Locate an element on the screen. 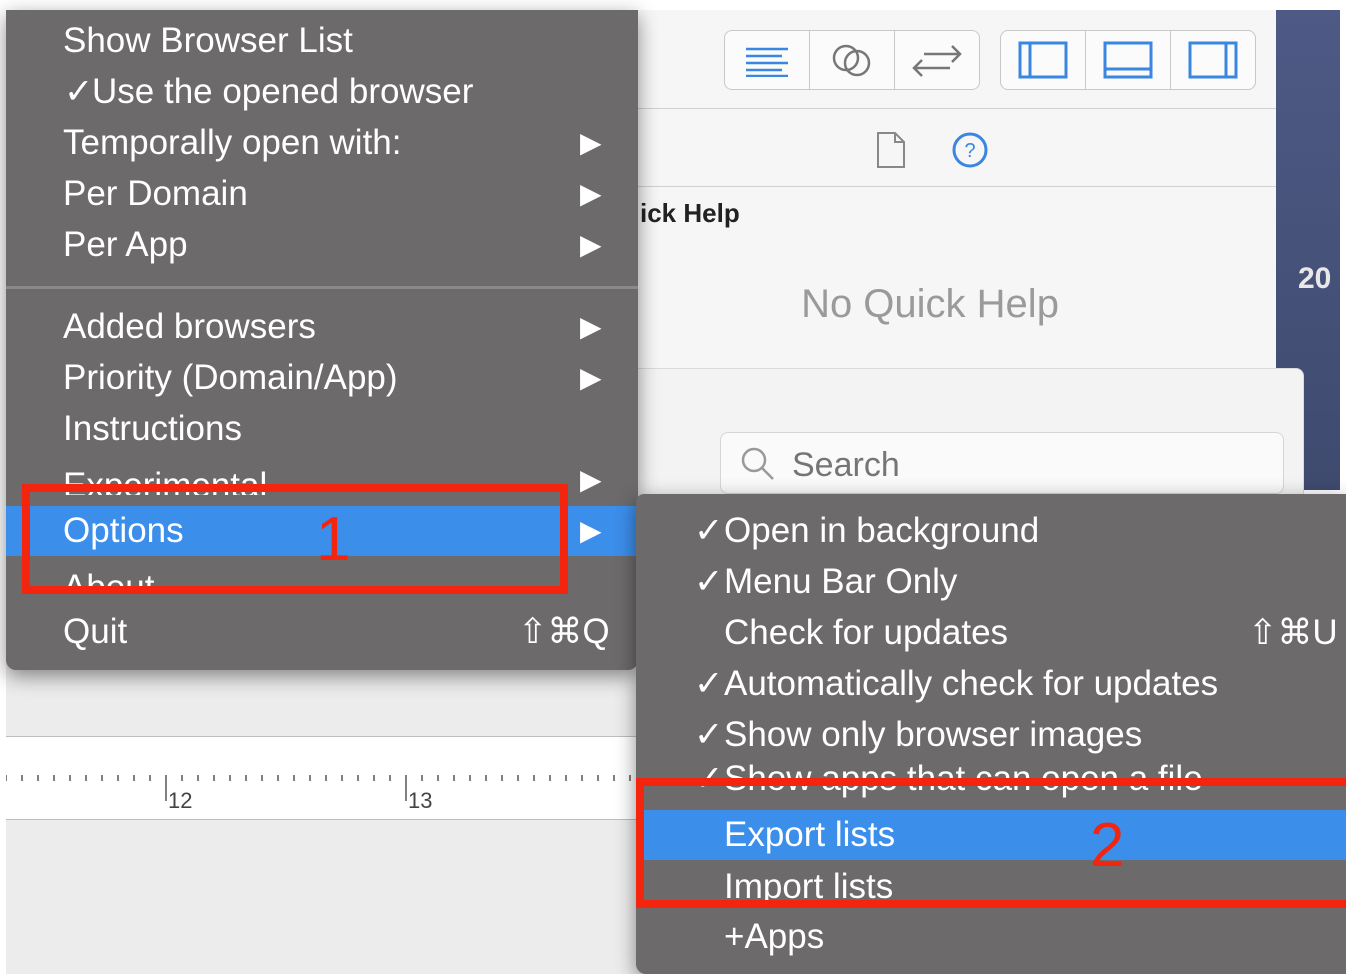 This screenshot has height=974, width=1346. quick-help-icon: ? is located at coordinates (970, 150).